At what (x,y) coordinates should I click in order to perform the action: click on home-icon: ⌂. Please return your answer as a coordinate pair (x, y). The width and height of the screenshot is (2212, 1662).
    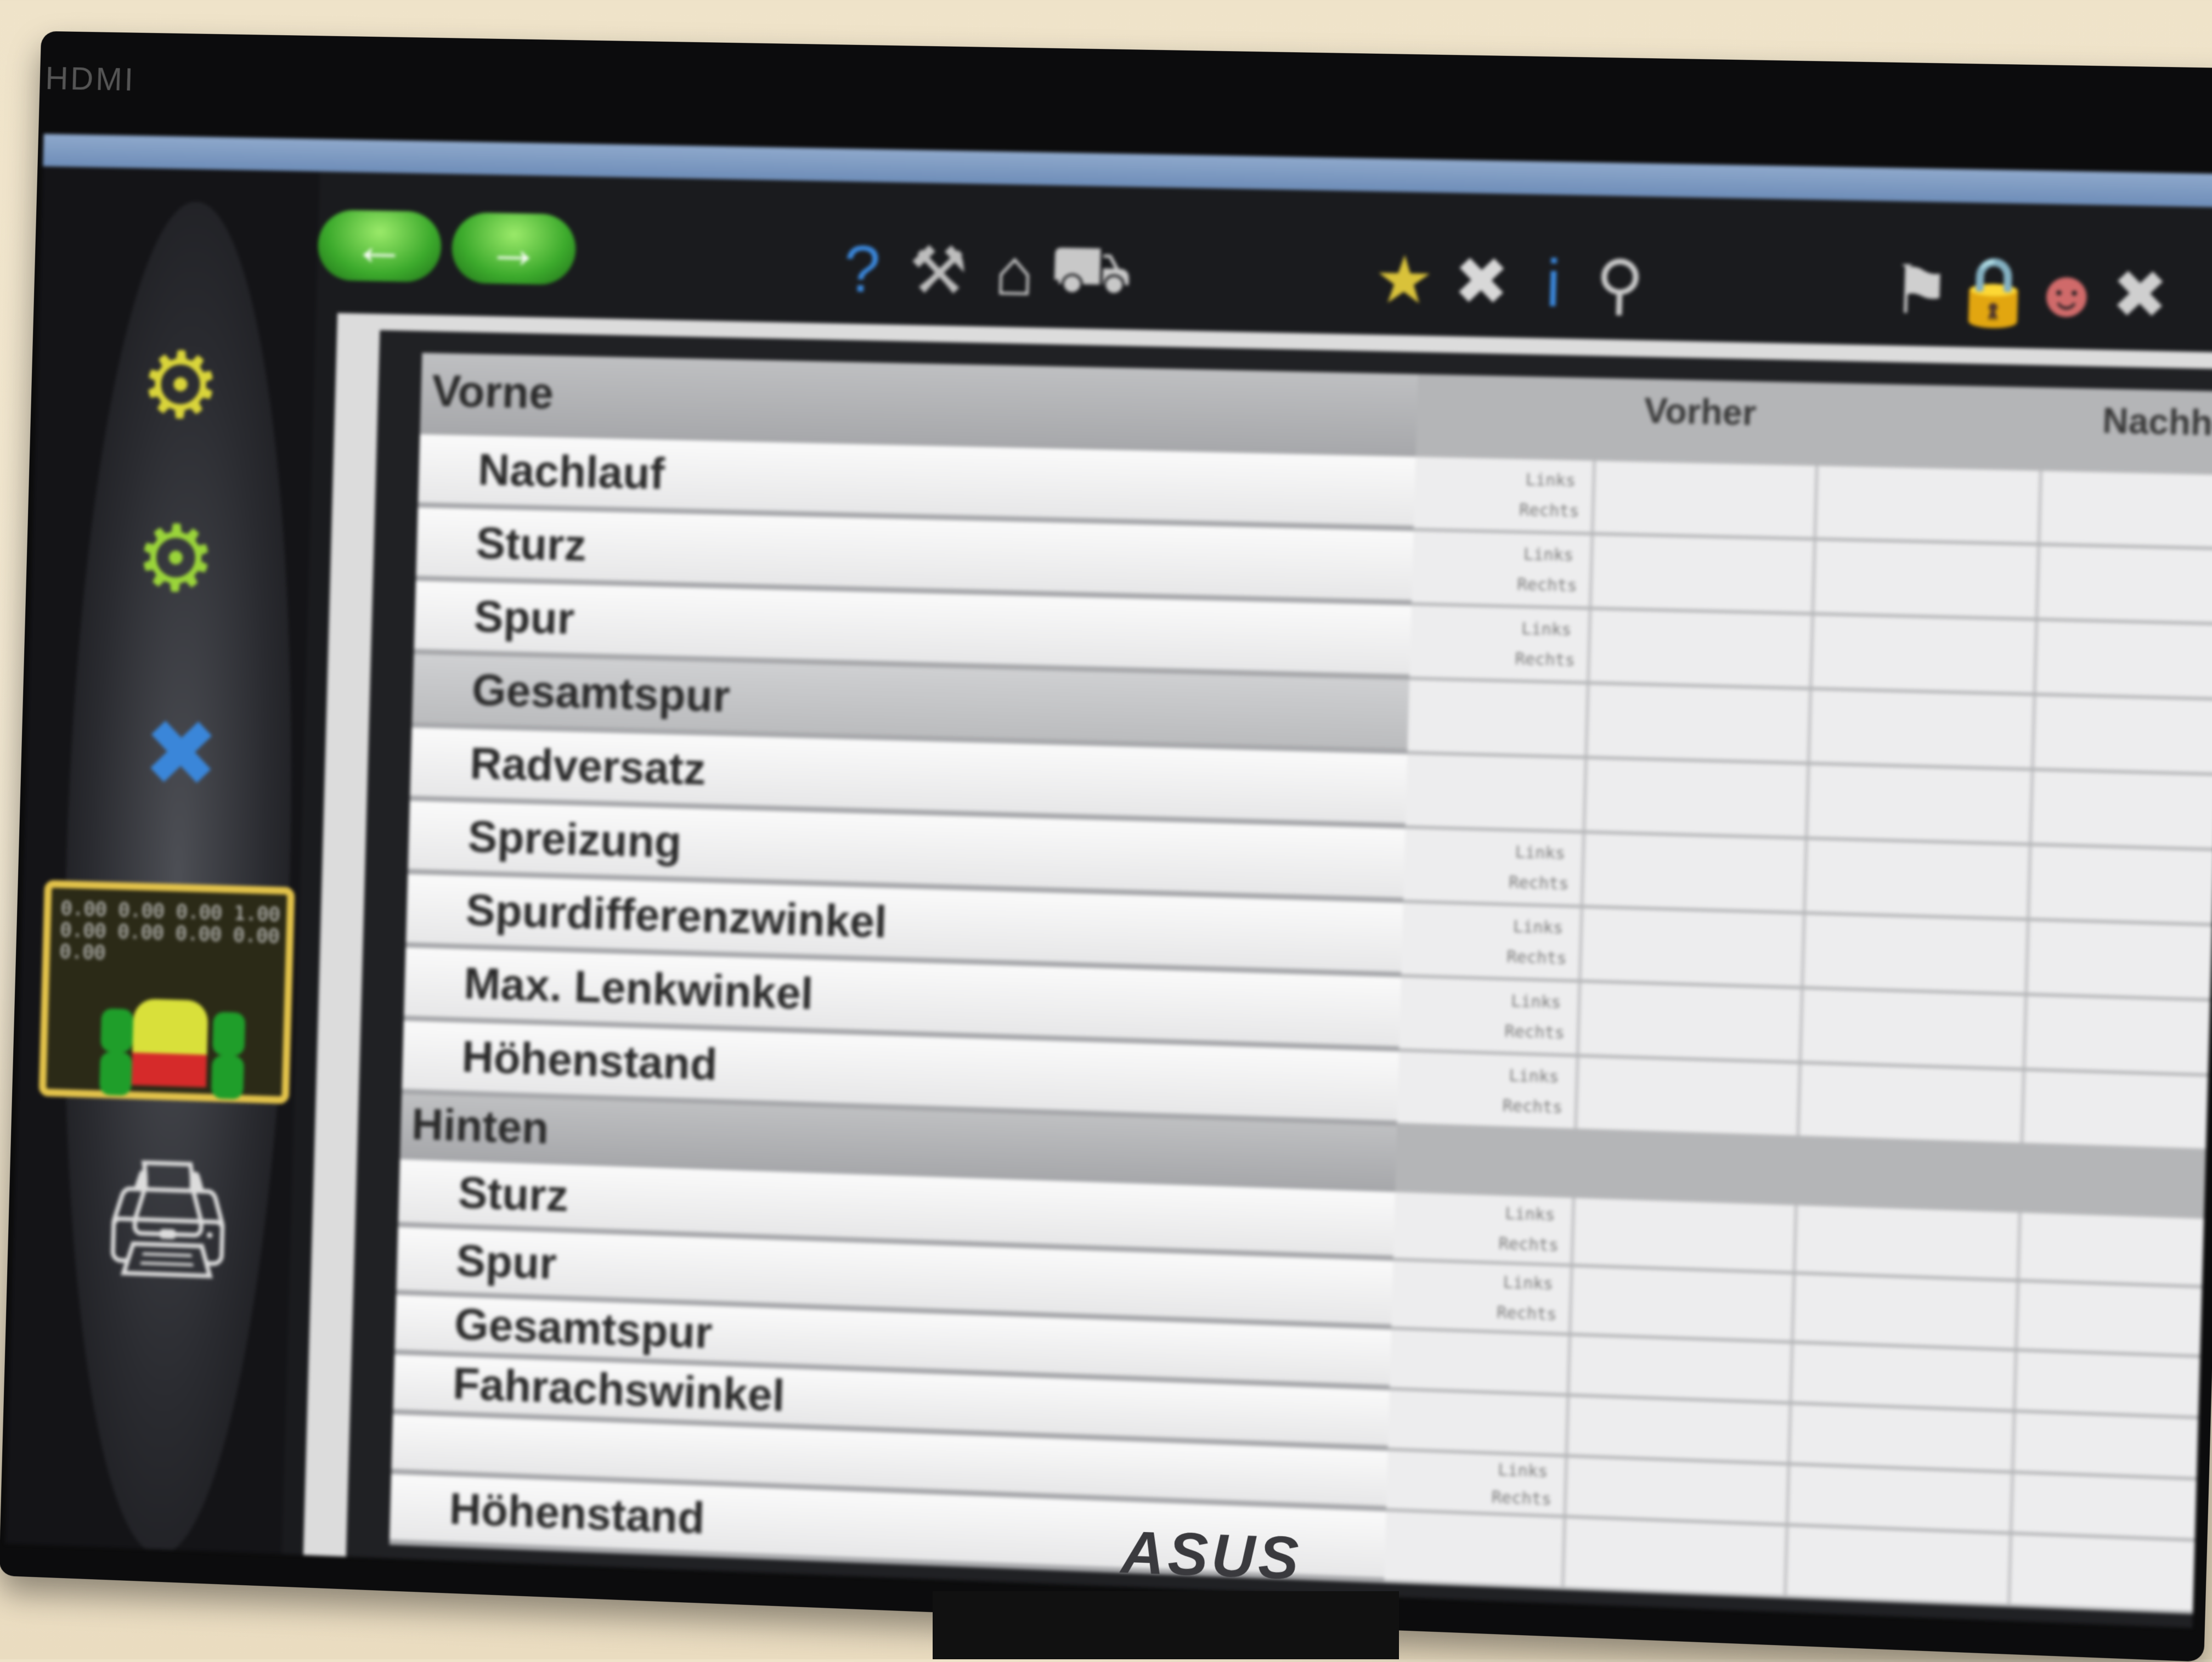
    Looking at the image, I should click on (1014, 272).